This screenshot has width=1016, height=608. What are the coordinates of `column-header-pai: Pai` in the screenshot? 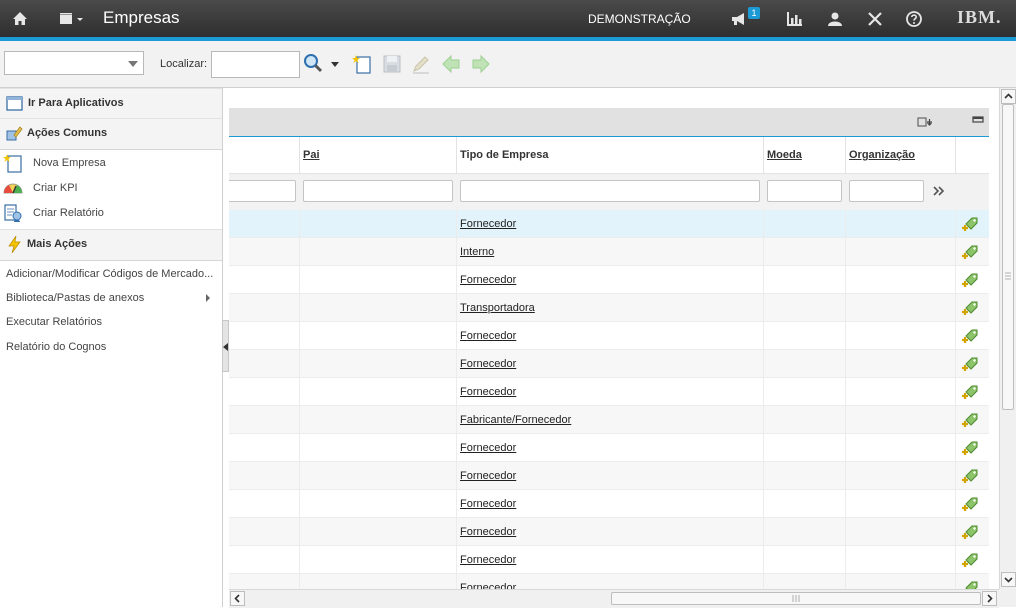 It's located at (311, 155).